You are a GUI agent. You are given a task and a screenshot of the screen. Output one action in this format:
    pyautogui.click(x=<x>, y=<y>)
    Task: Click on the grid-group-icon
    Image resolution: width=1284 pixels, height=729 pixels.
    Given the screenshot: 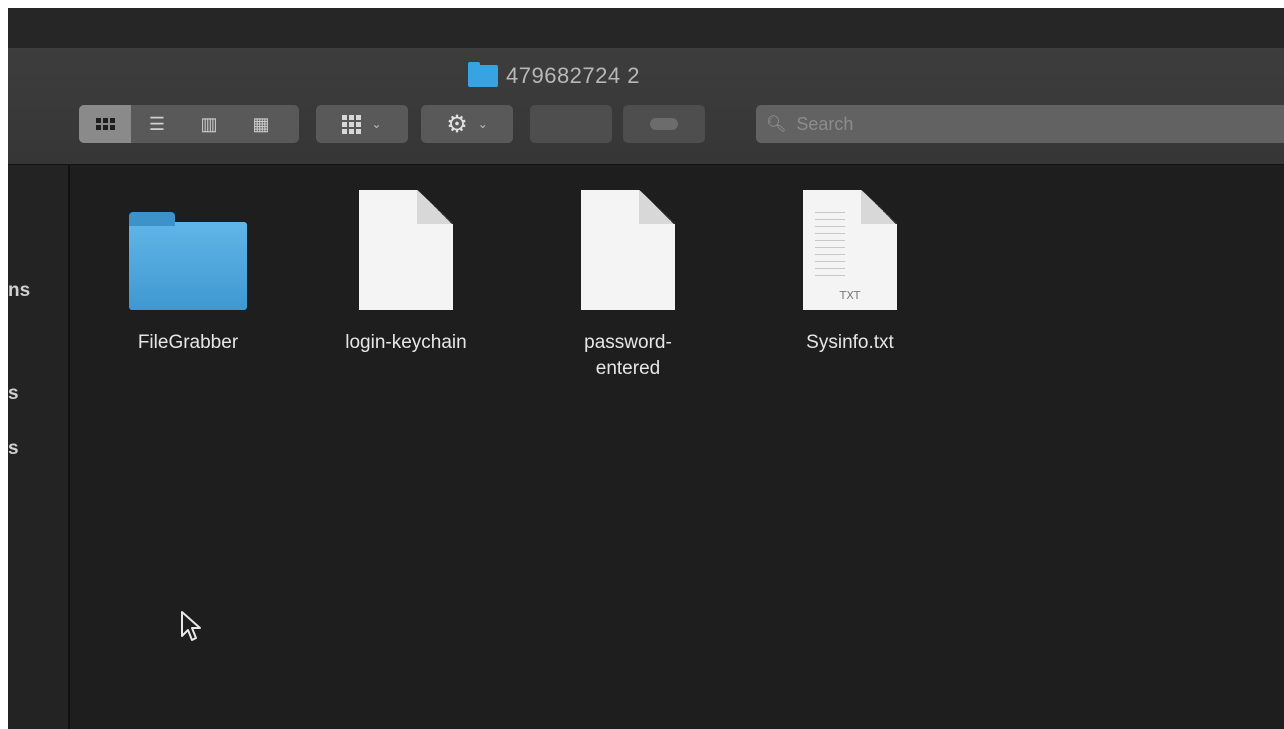 What is the action you would take?
    pyautogui.click(x=352, y=124)
    